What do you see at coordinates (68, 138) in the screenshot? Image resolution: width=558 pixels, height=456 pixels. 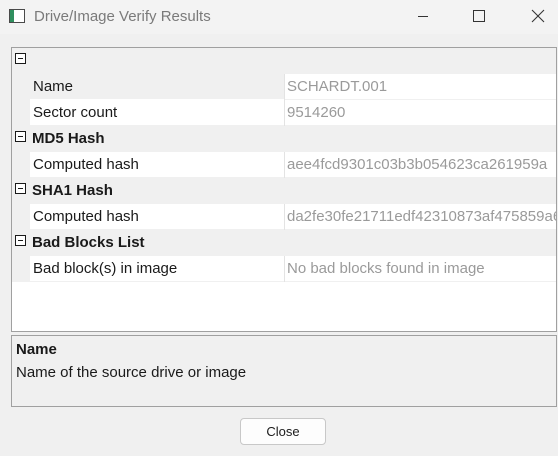 I see `category-label: MD5 Hash` at bounding box center [68, 138].